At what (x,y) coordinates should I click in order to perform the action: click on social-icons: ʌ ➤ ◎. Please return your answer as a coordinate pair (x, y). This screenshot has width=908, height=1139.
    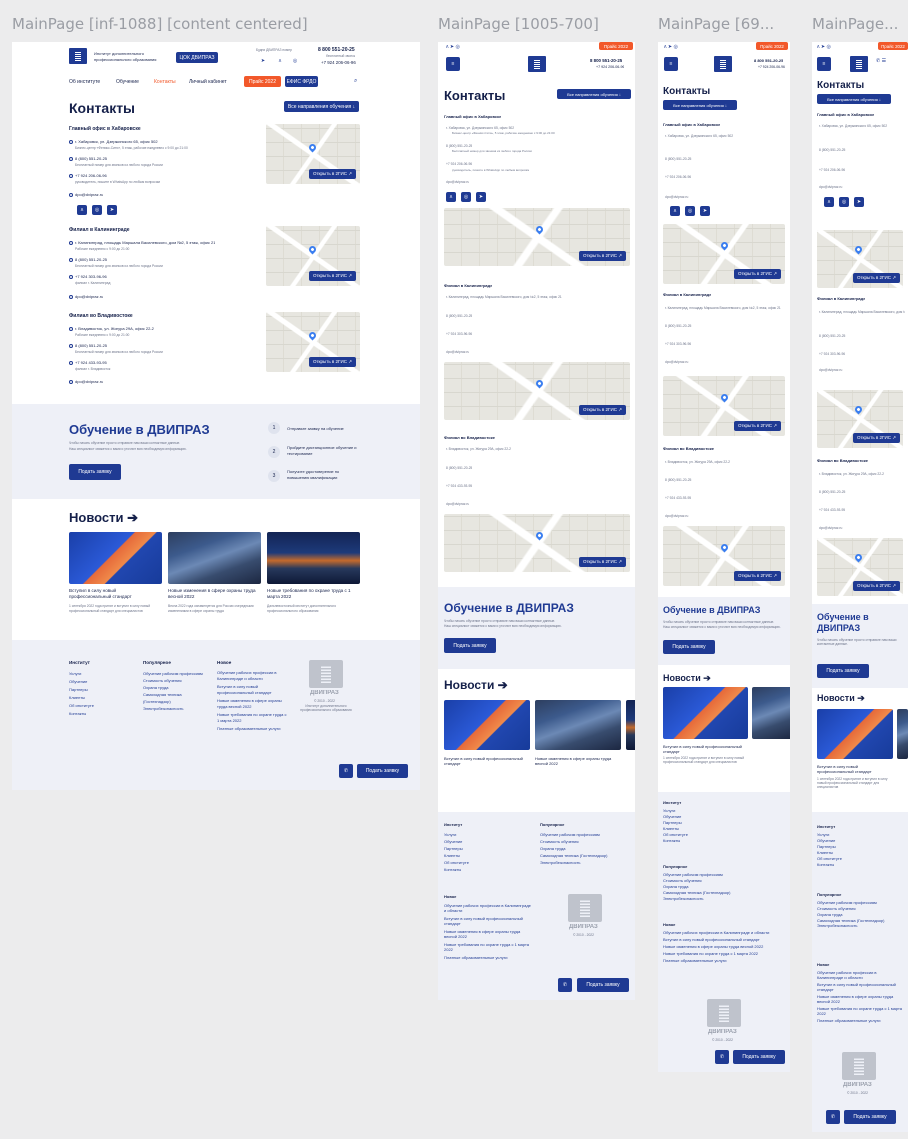
    Looking at the image, I should click on (824, 47).